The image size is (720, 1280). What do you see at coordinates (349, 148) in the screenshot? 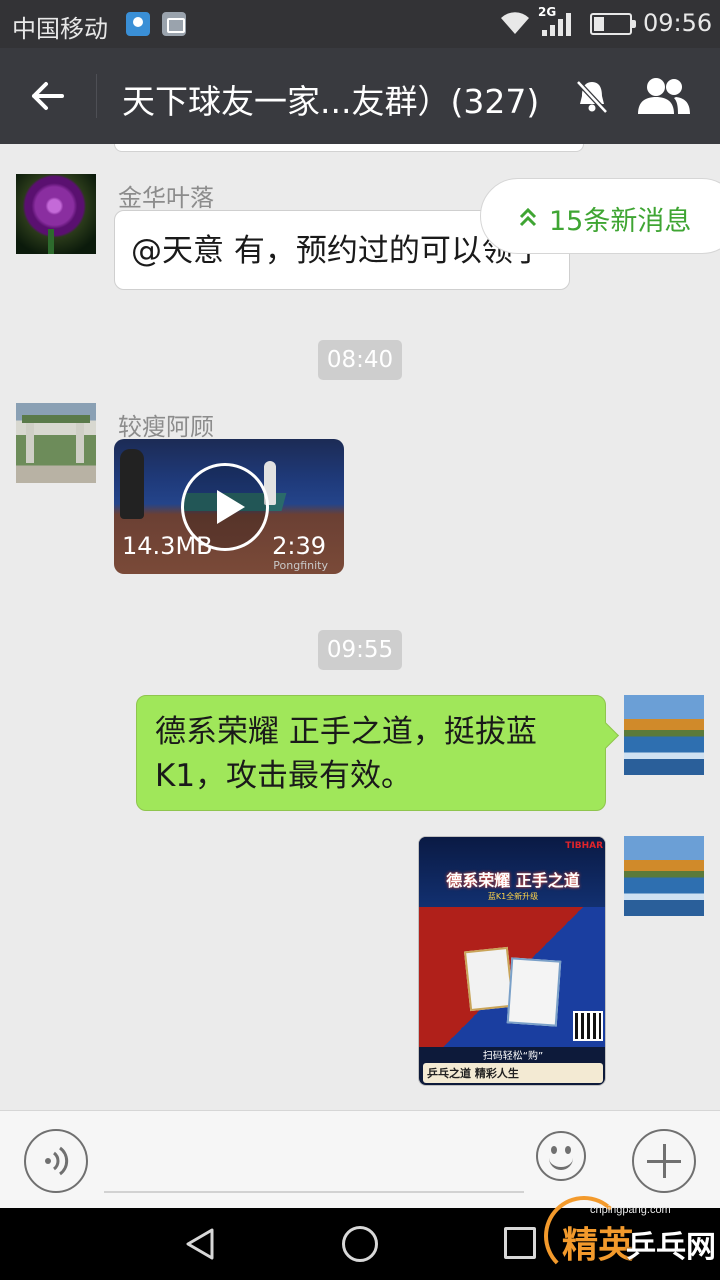
I see `previous-message-bubble` at bounding box center [349, 148].